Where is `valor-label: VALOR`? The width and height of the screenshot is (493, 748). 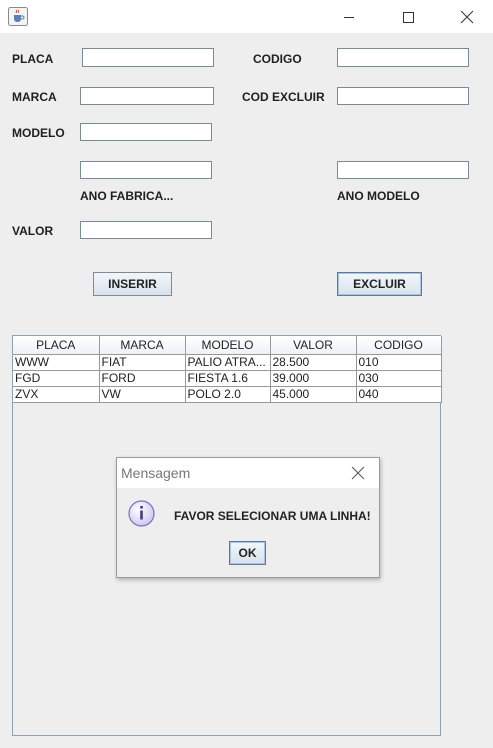 valor-label: VALOR is located at coordinates (33, 231).